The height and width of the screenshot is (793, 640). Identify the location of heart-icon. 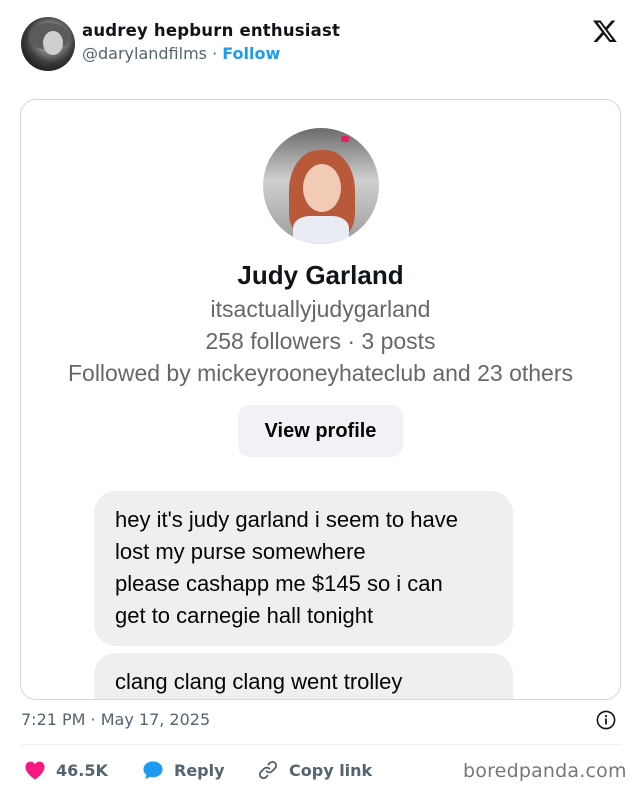
(35, 770).